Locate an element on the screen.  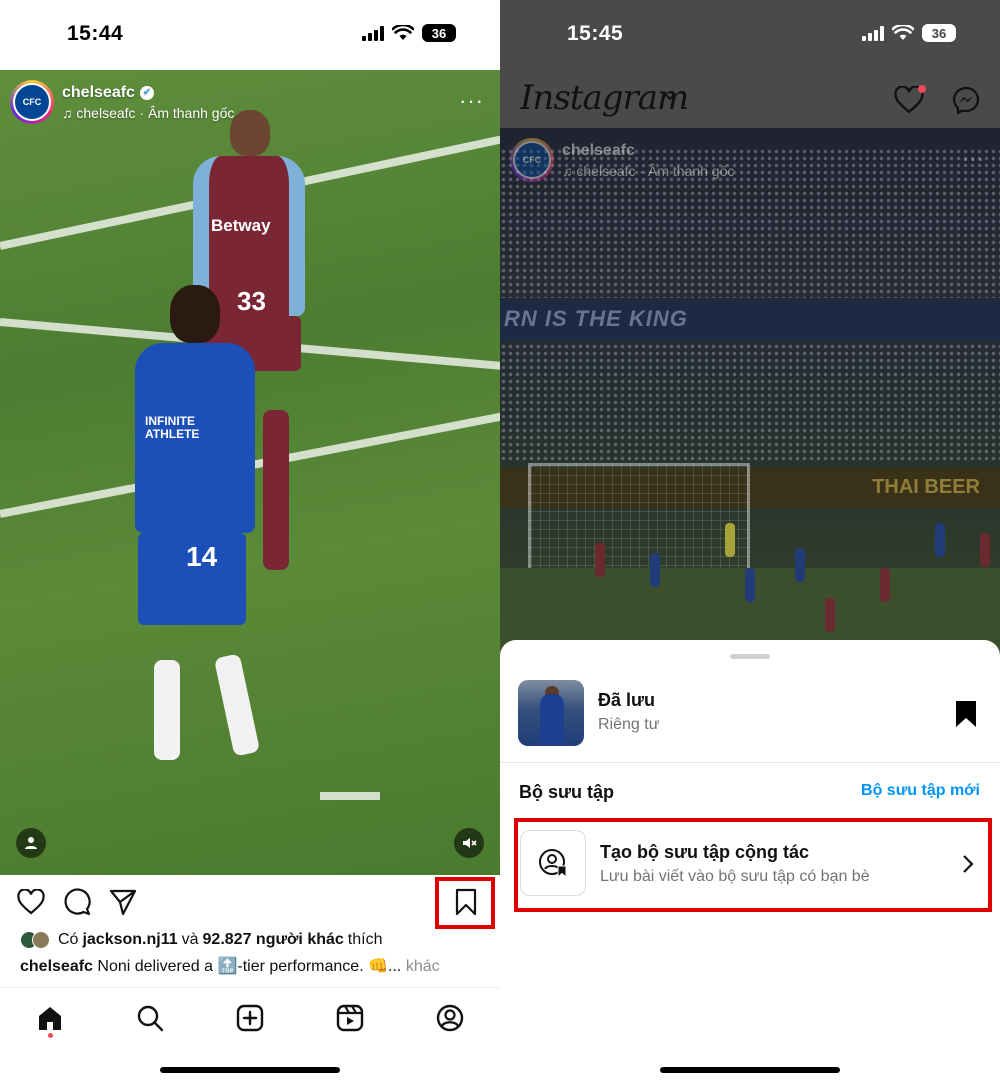
status-time: 15:45 is located at coordinates (595, 33).